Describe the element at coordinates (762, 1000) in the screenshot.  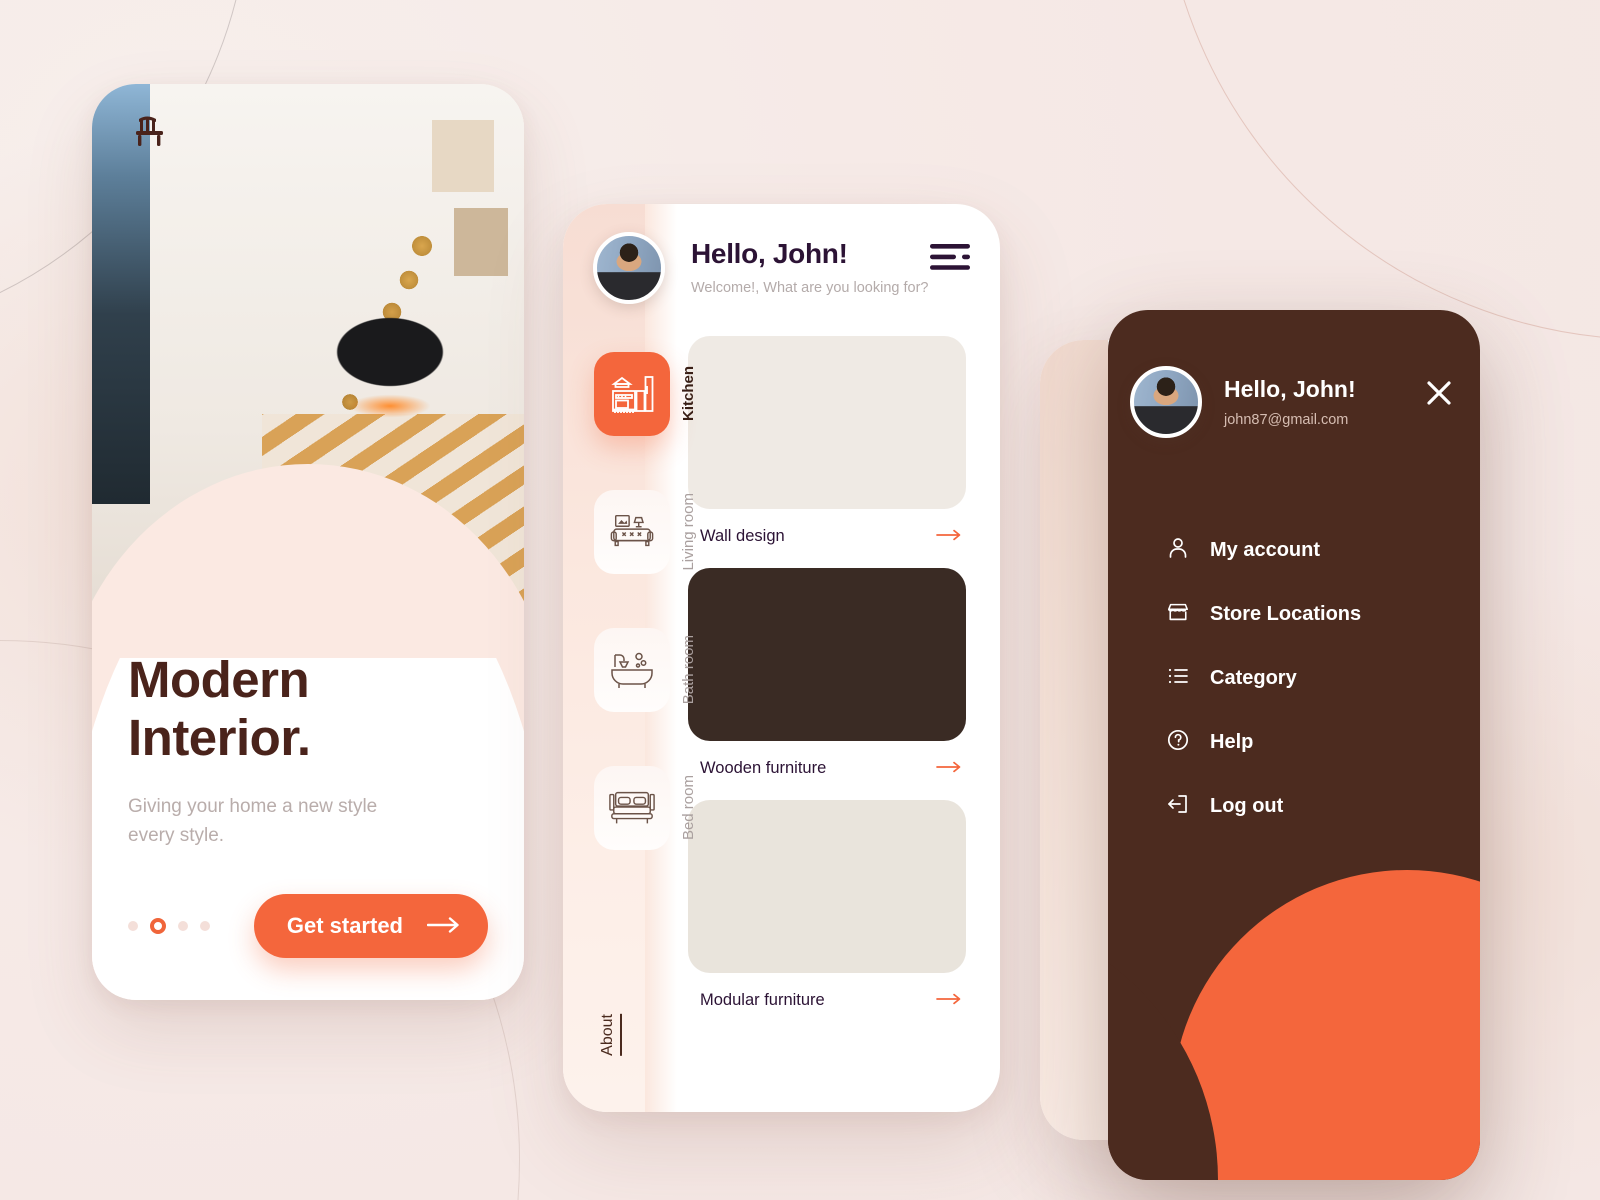
I see `card-title: Modular furniture` at that location.